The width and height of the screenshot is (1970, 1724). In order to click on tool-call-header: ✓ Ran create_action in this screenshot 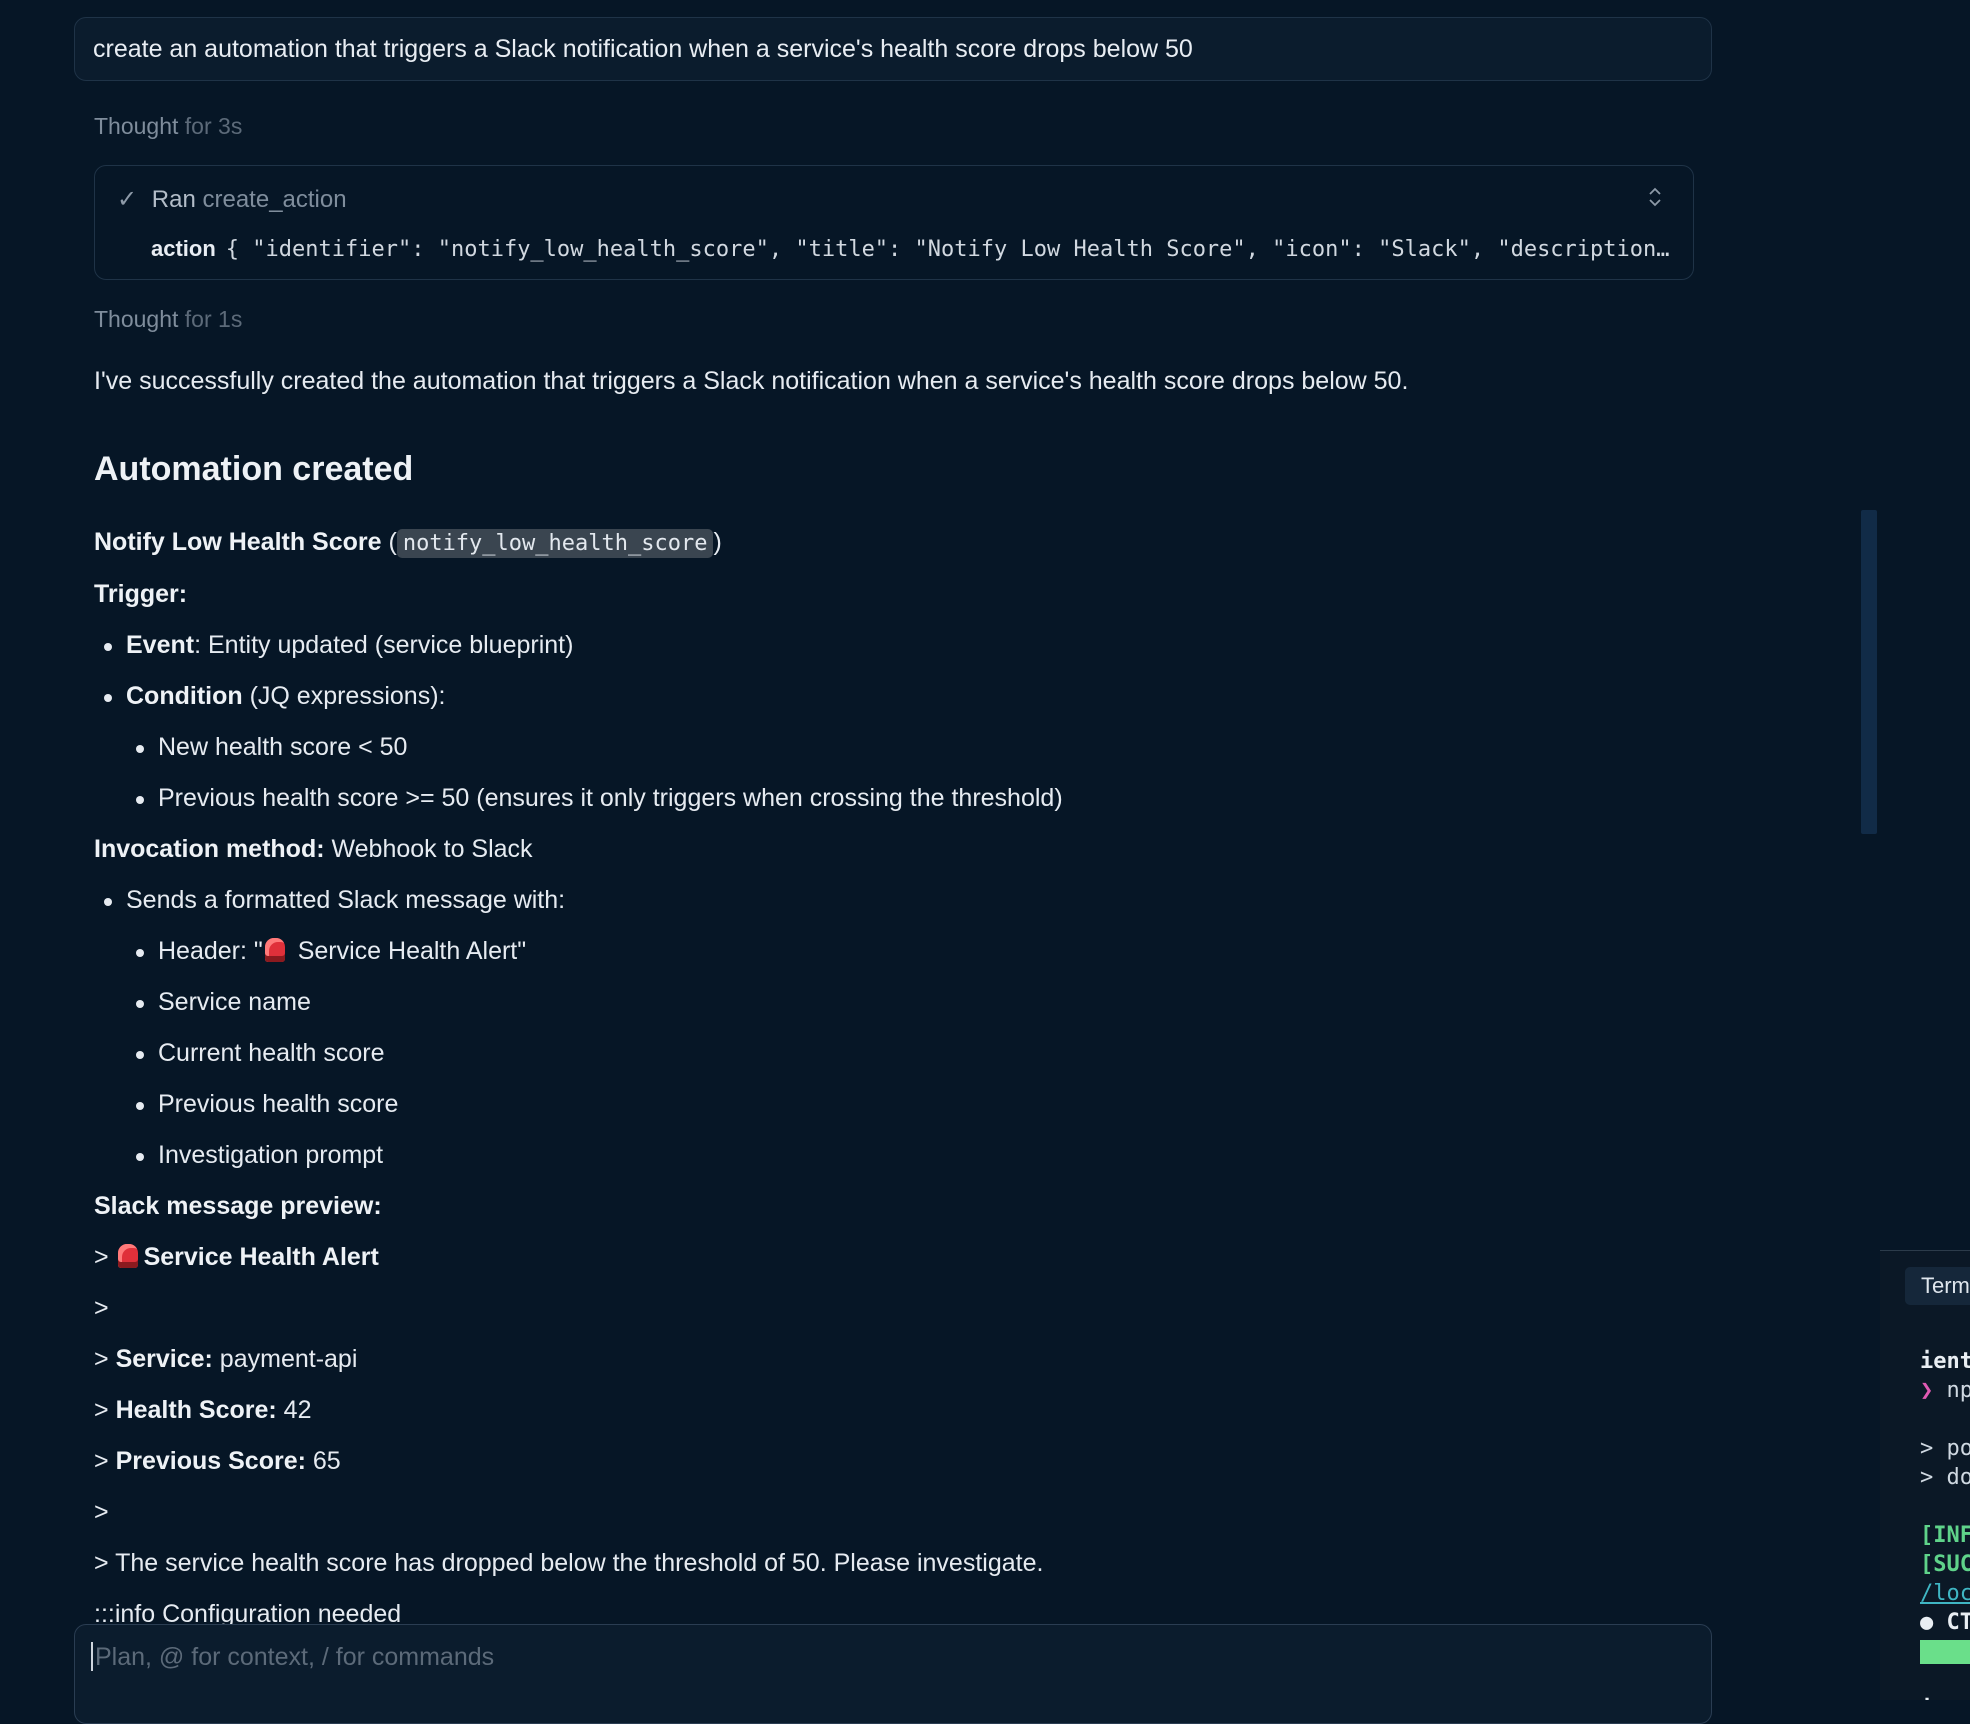, I will do `click(232, 199)`.